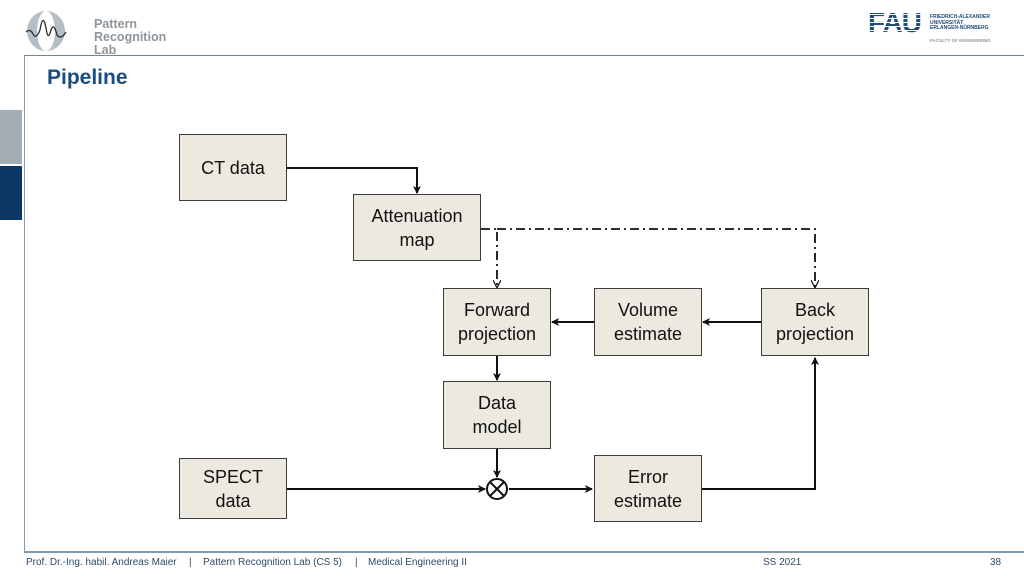 Image resolution: width=1024 pixels, height=576 pixels. Describe the element at coordinates (233, 500) in the screenshot. I see `node-label: data` at that location.